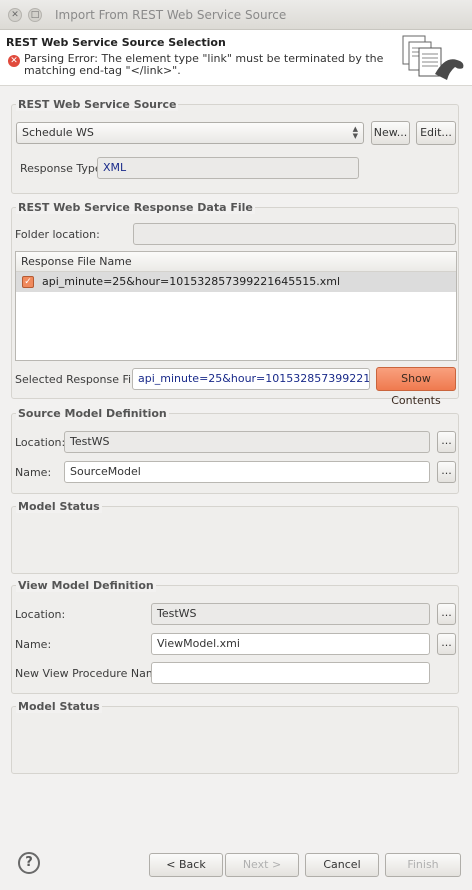 Image resolution: width=472 pixels, height=890 pixels. Describe the element at coordinates (135, 207) in the screenshot. I see `response-data-group-label: REST Web Service Response Data File` at that location.